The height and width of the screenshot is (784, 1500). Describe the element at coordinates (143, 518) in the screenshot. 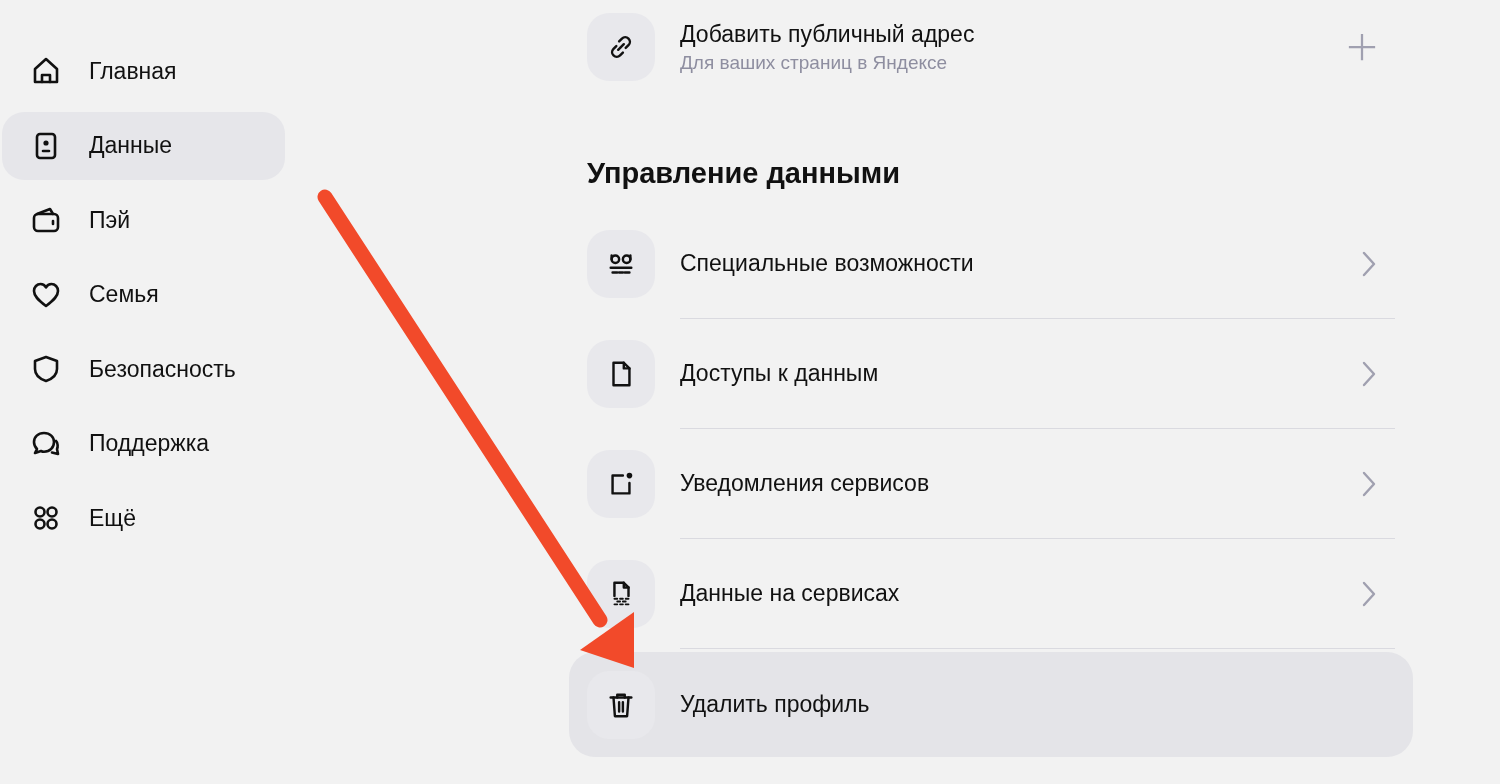

I see `sidebar-item: Ещё` at that location.